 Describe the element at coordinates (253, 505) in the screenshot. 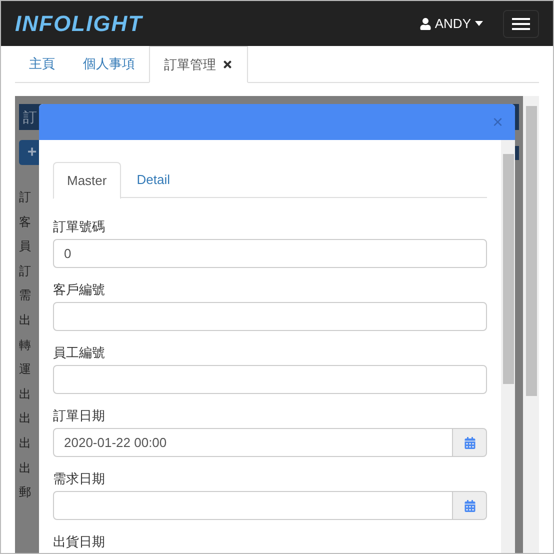

I see `date-field` at that location.